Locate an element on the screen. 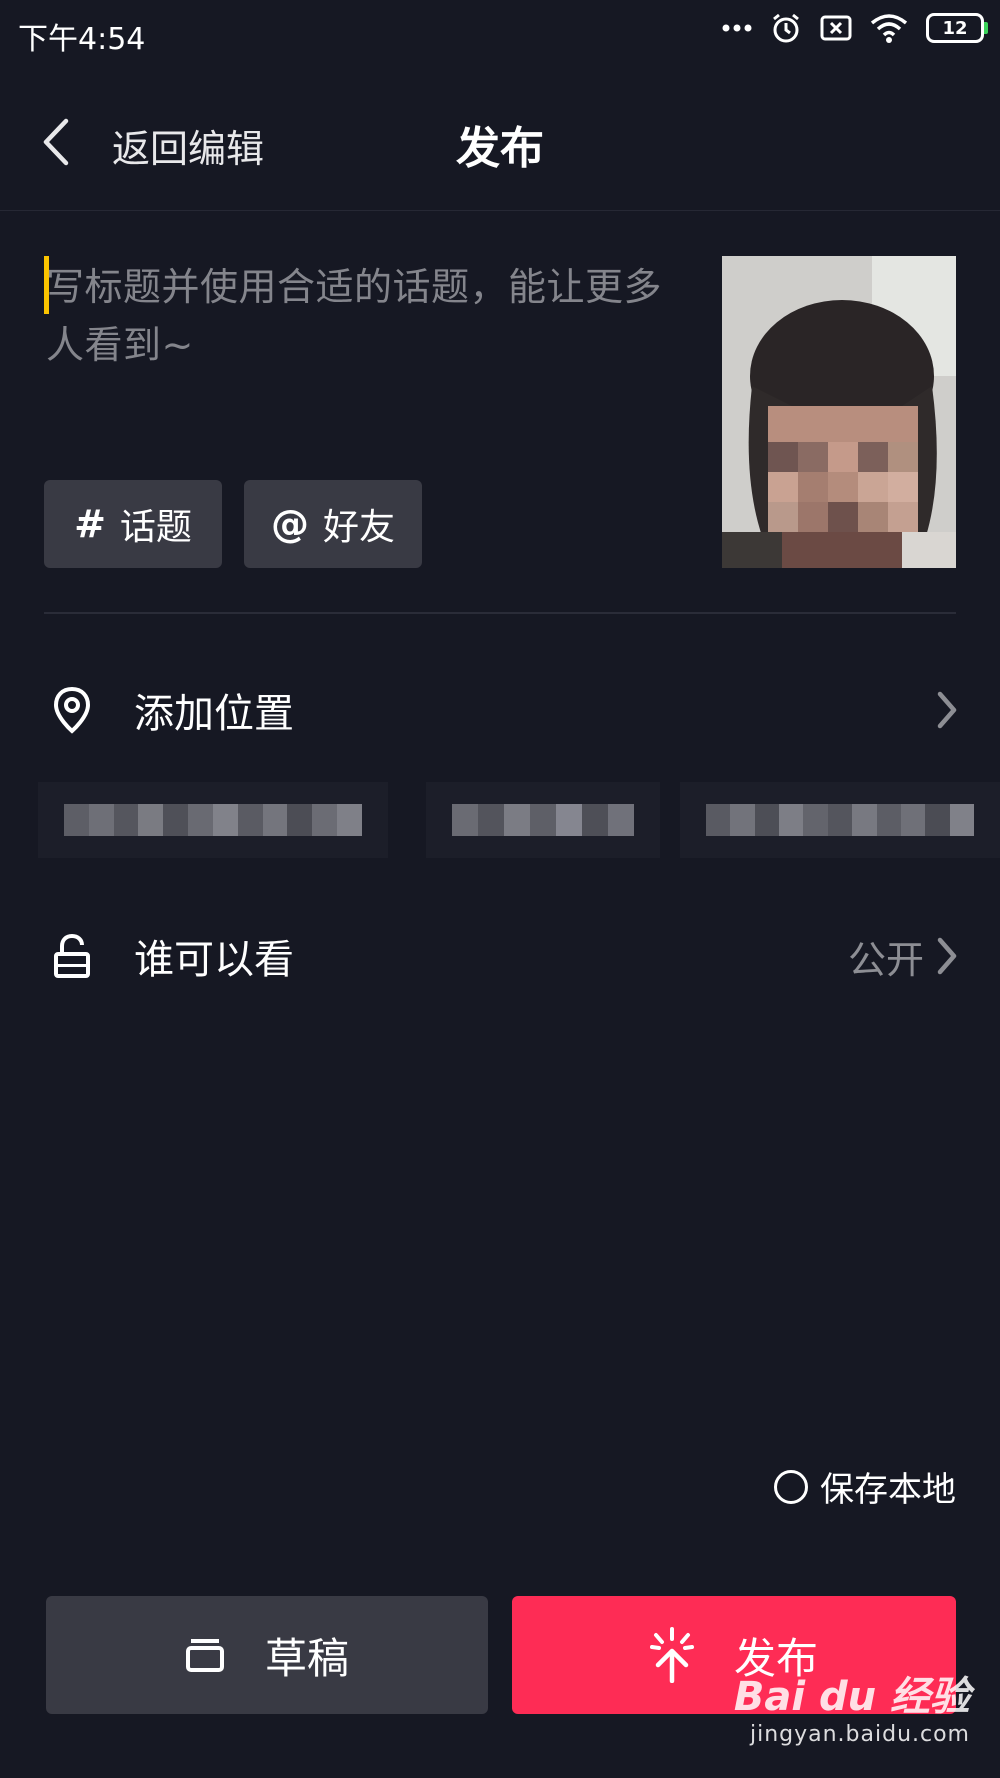  privacy-label: 谁可以看 is located at coordinates (214, 960).